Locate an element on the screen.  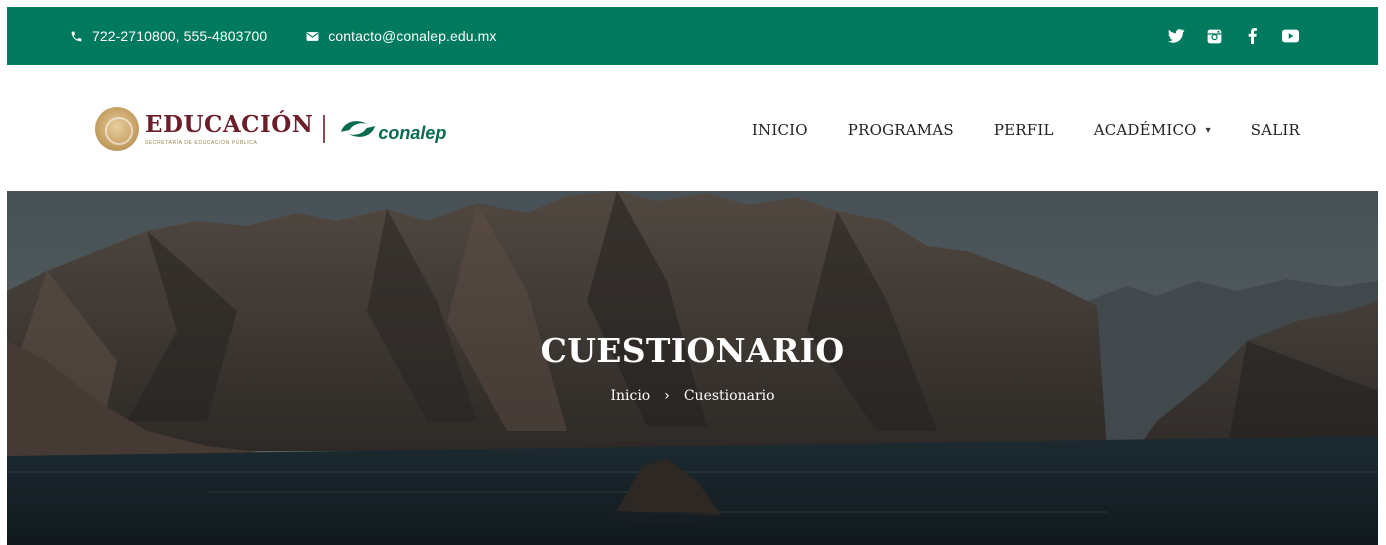
conalep-mark-icon is located at coordinates (358, 129).